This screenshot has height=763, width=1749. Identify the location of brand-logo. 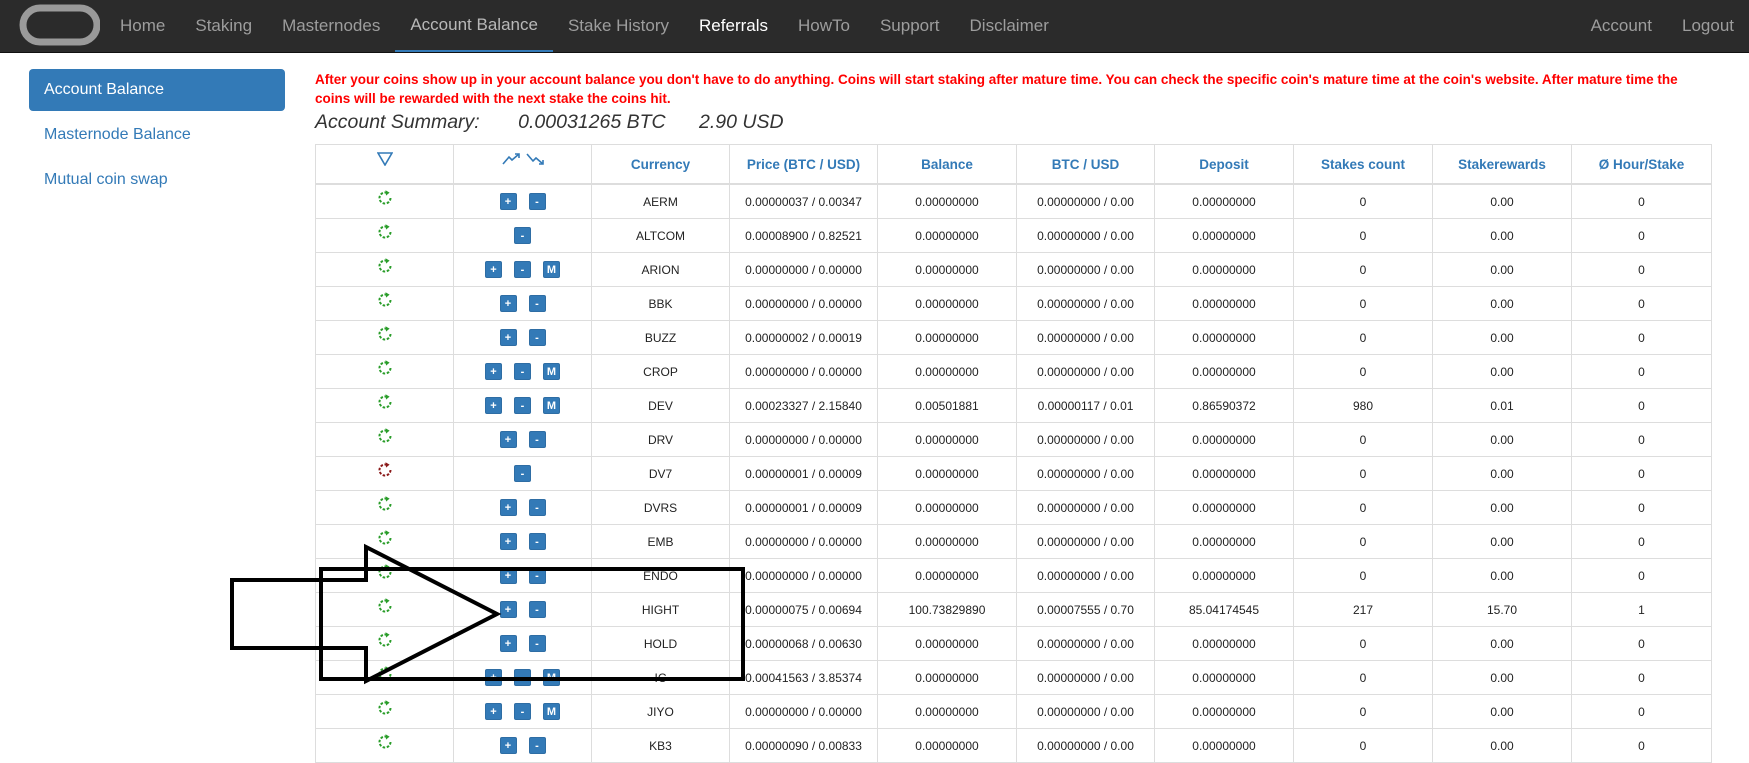
(59, 25).